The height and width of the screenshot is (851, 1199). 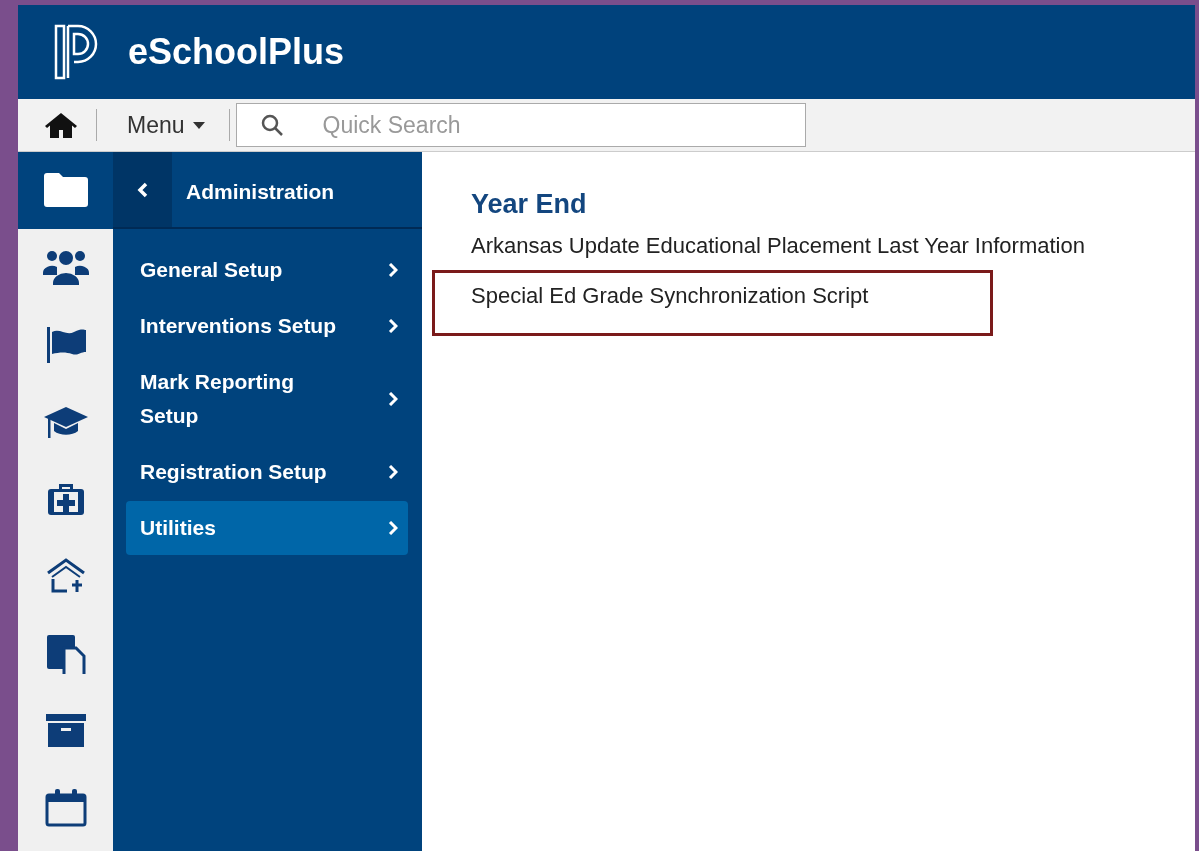 What do you see at coordinates (236, 52) in the screenshot?
I see `app-name: eSchoolPlus` at bounding box center [236, 52].